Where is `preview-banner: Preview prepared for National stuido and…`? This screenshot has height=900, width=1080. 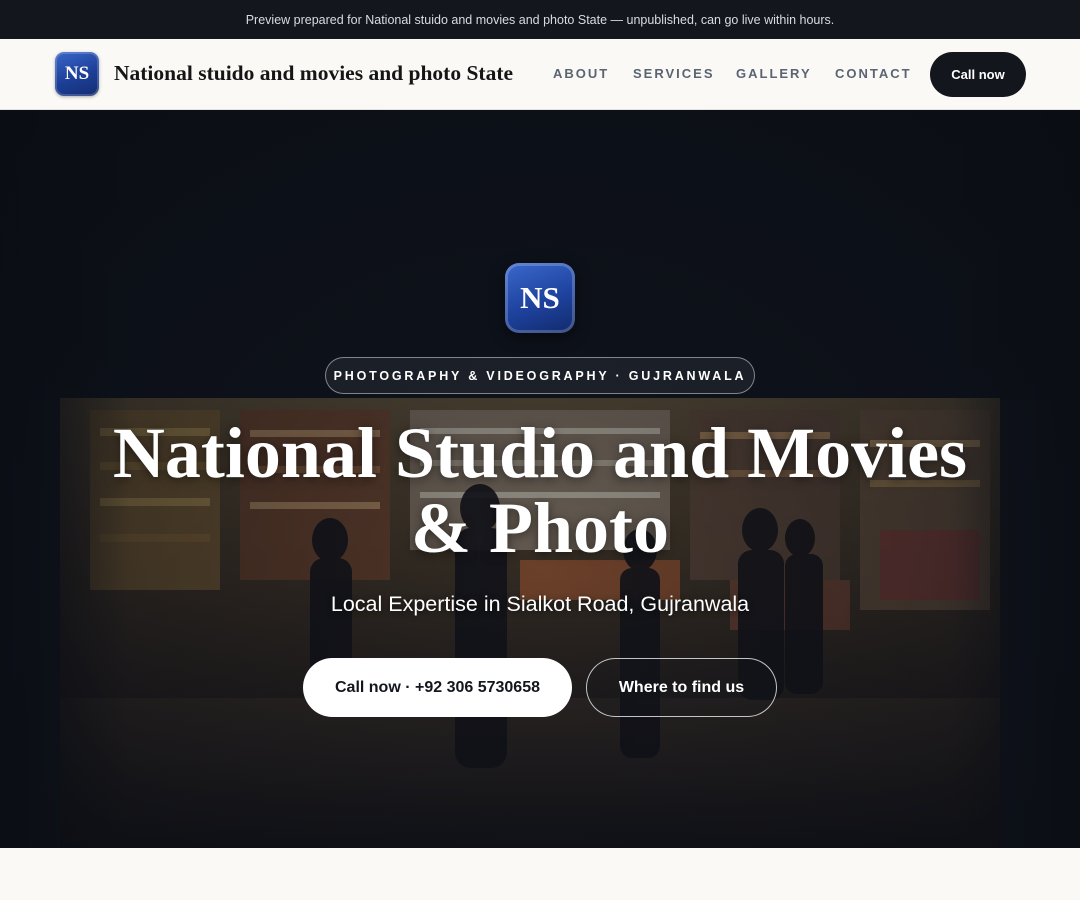
preview-banner: Preview prepared for National stuido and… is located at coordinates (540, 19).